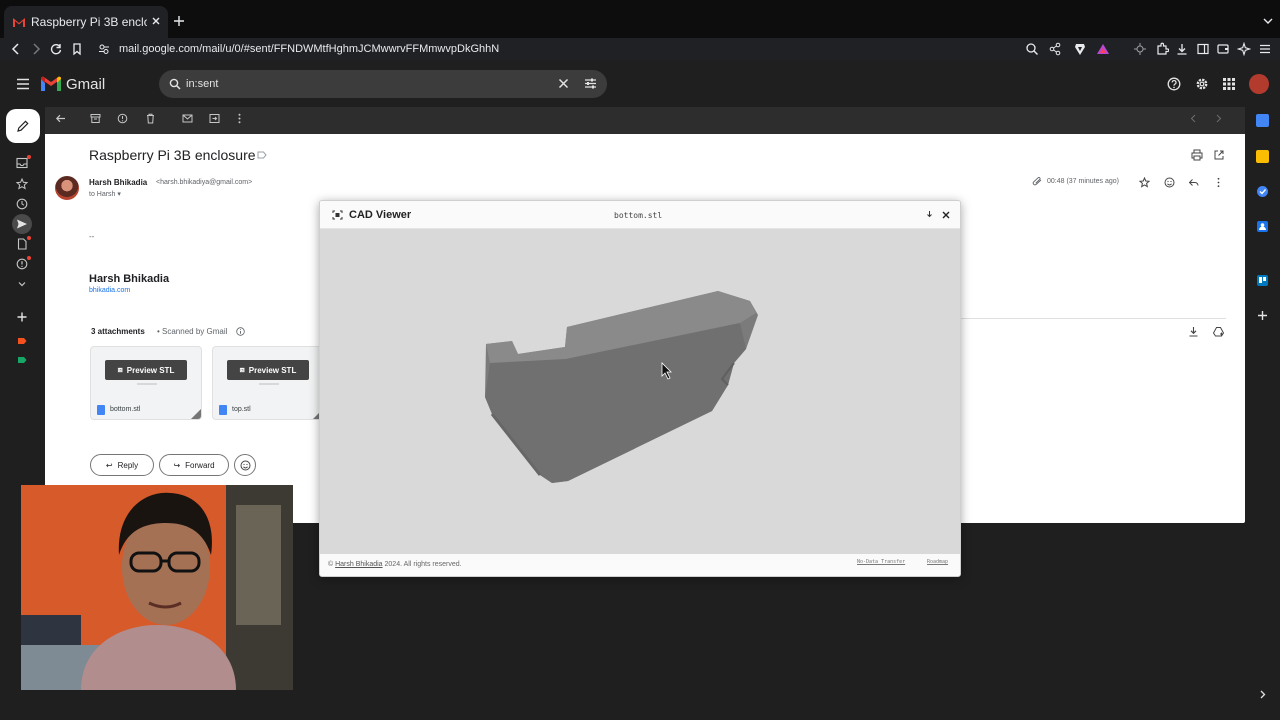 This screenshot has height=720, width=1280. What do you see at coordinates (22, 317) in the screenshot?
I see `create-label-plus-icon` at bounding box center [22, 317].